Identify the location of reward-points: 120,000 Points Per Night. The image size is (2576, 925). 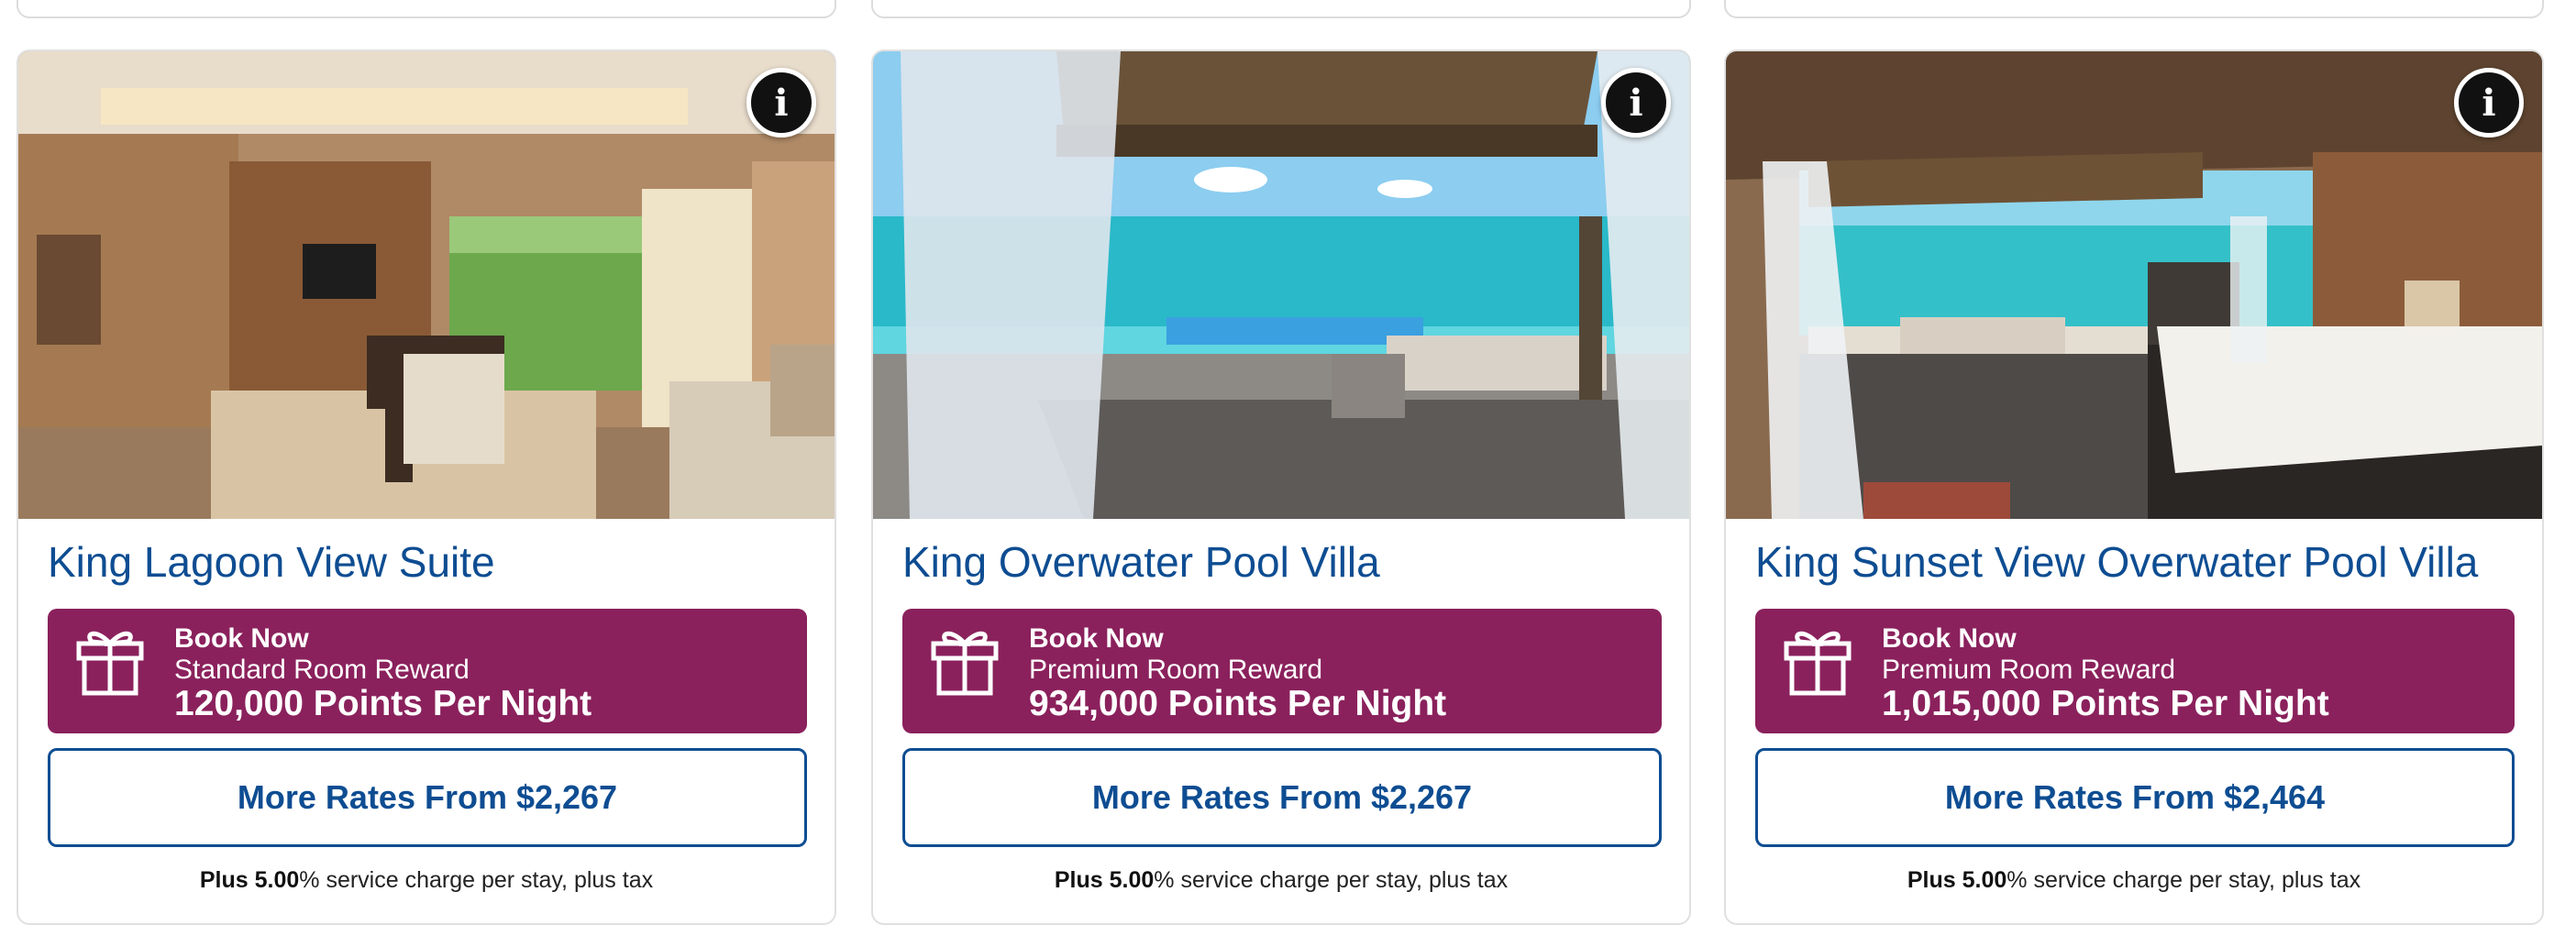
(383, 703).